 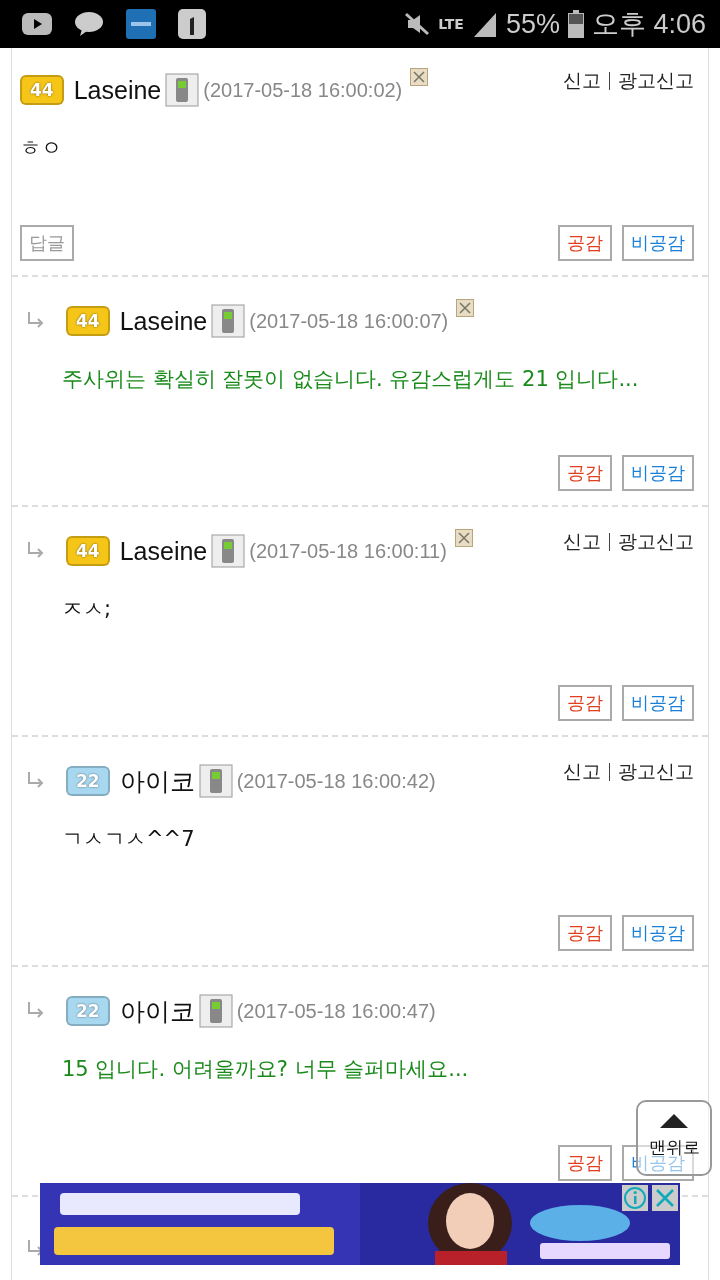 I want to click on comment-date: (2017-05-18 16:00:47), so click(x=336, y=1011).